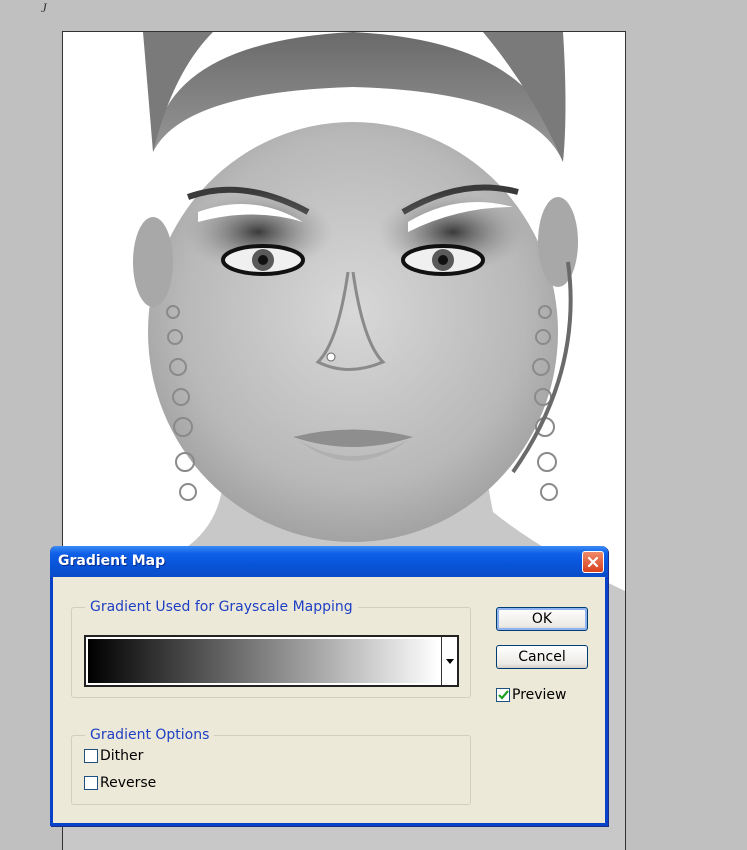 Image resolution: width=747 pixels, height=850 pixels. I want to click on dither-checkbox, so click(91, 756).